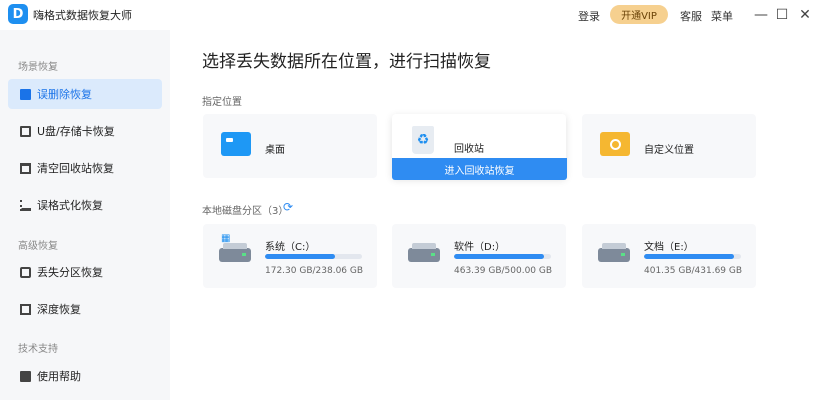  I want to click on enter-recycle-bin-button: 进入回收站恢复, so click(479, 169).